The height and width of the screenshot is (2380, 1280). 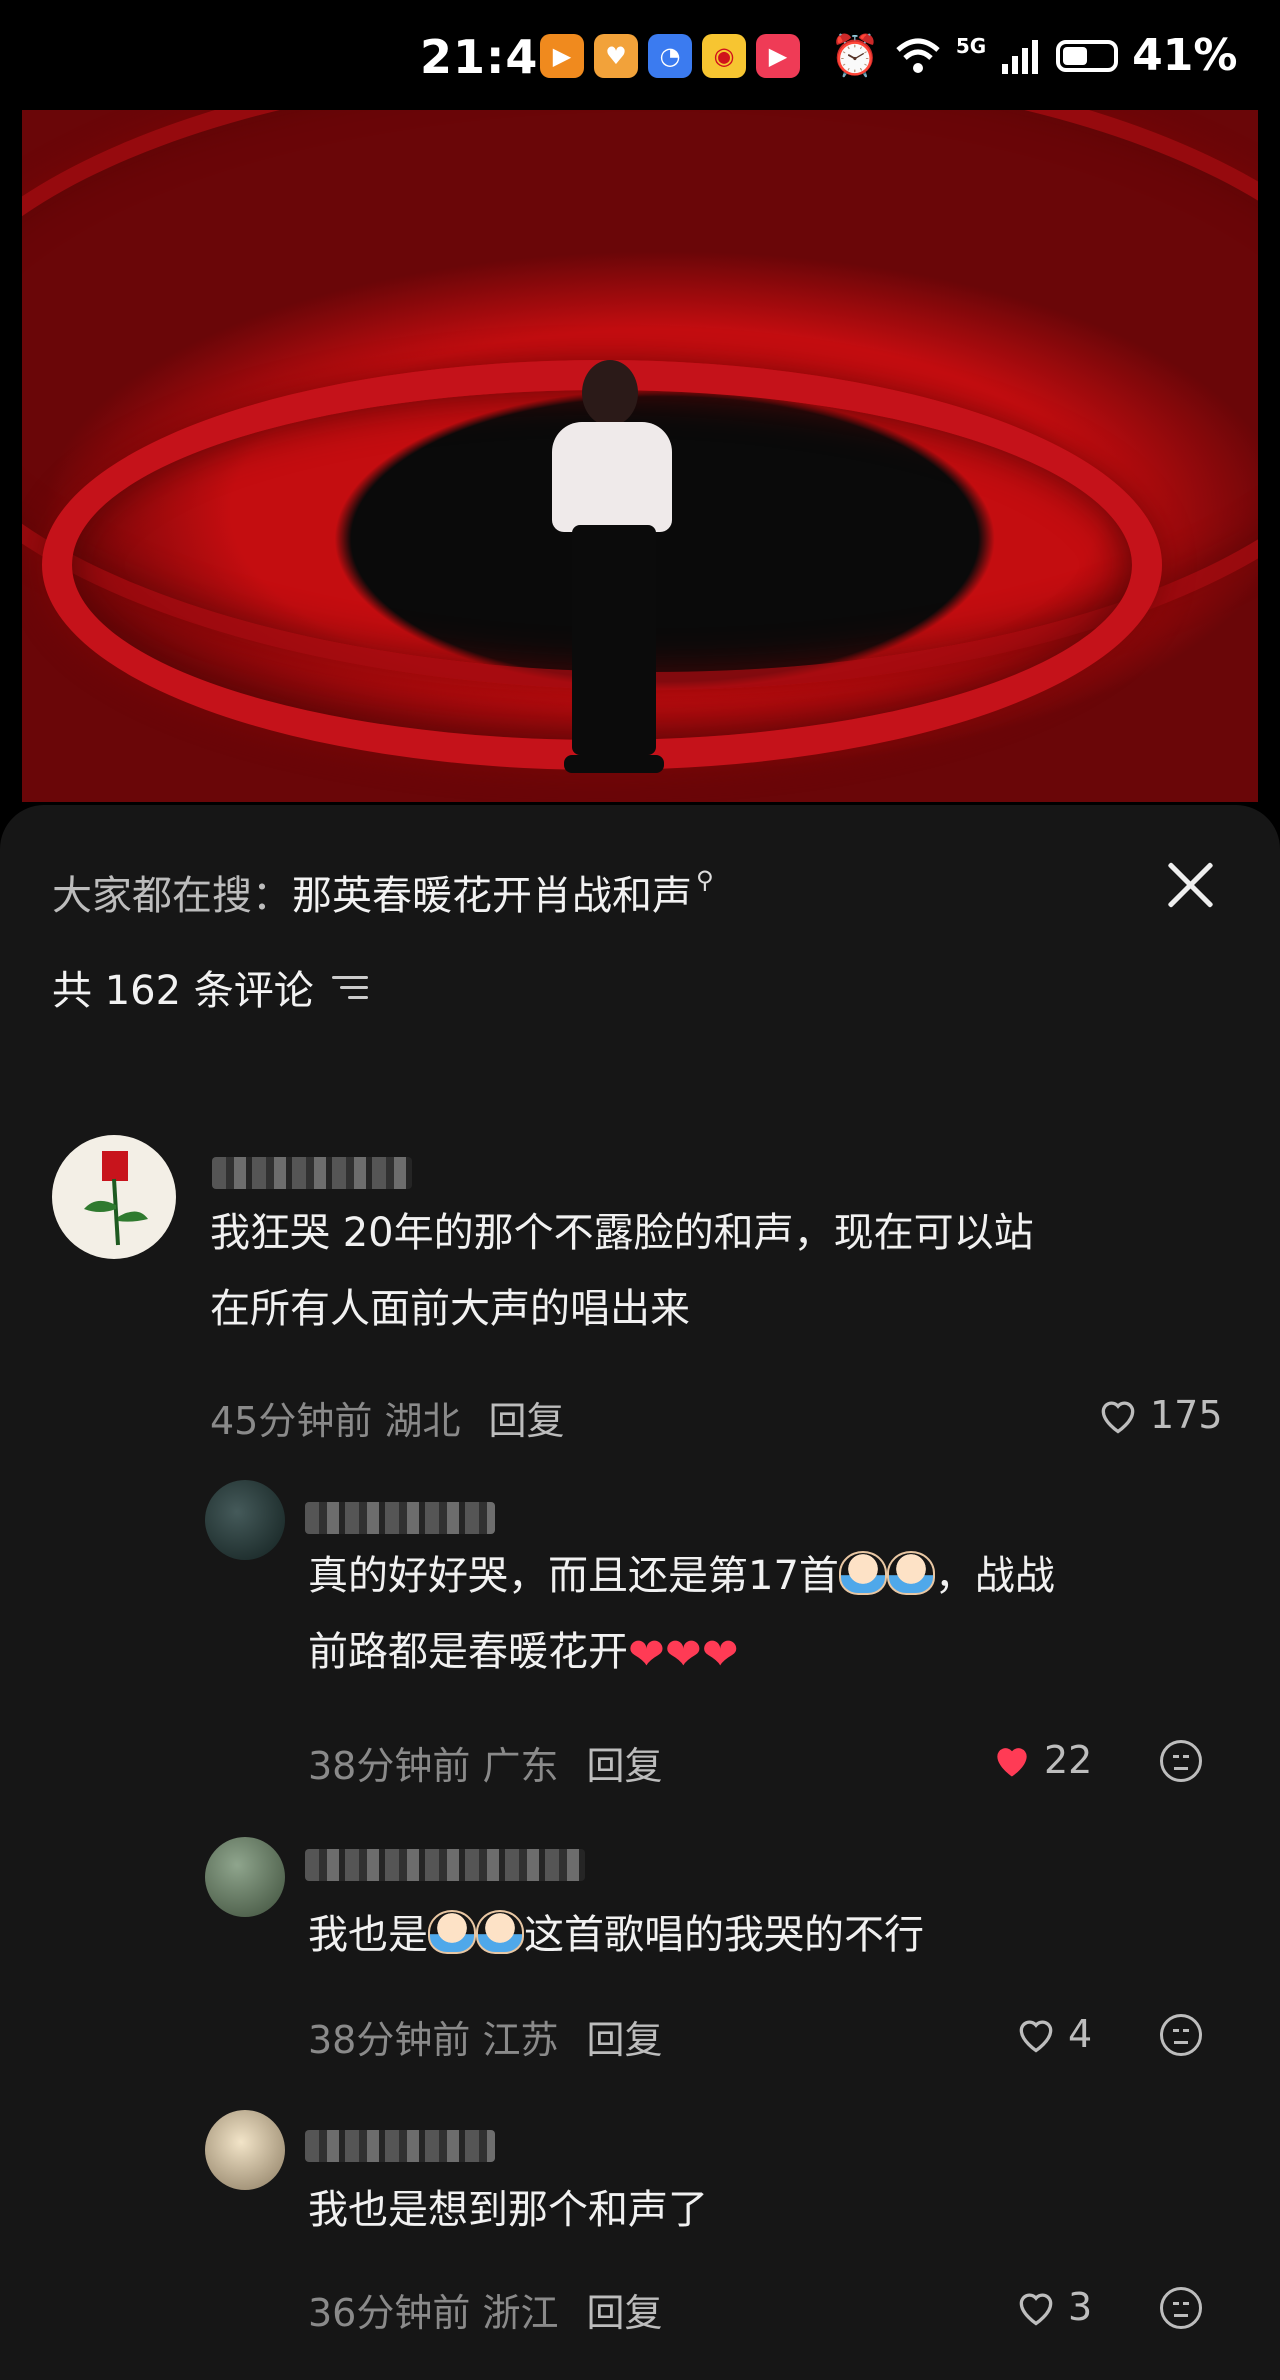 I want to click on comment-text: 我狂哭 20年的那个不露脸的和声，现在可以站 在所有人面前大声的唱出来, so click(x=622, y=1271).